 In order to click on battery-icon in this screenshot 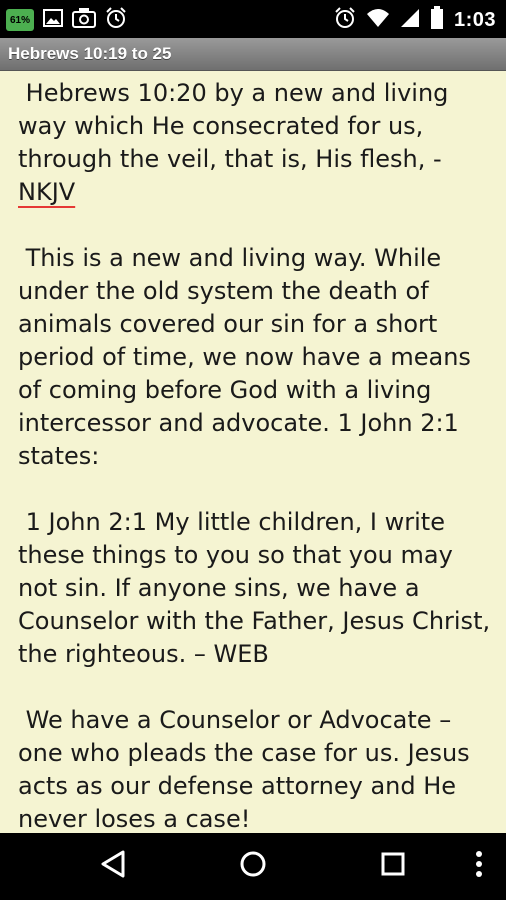, I will do `click(437, 20)`.